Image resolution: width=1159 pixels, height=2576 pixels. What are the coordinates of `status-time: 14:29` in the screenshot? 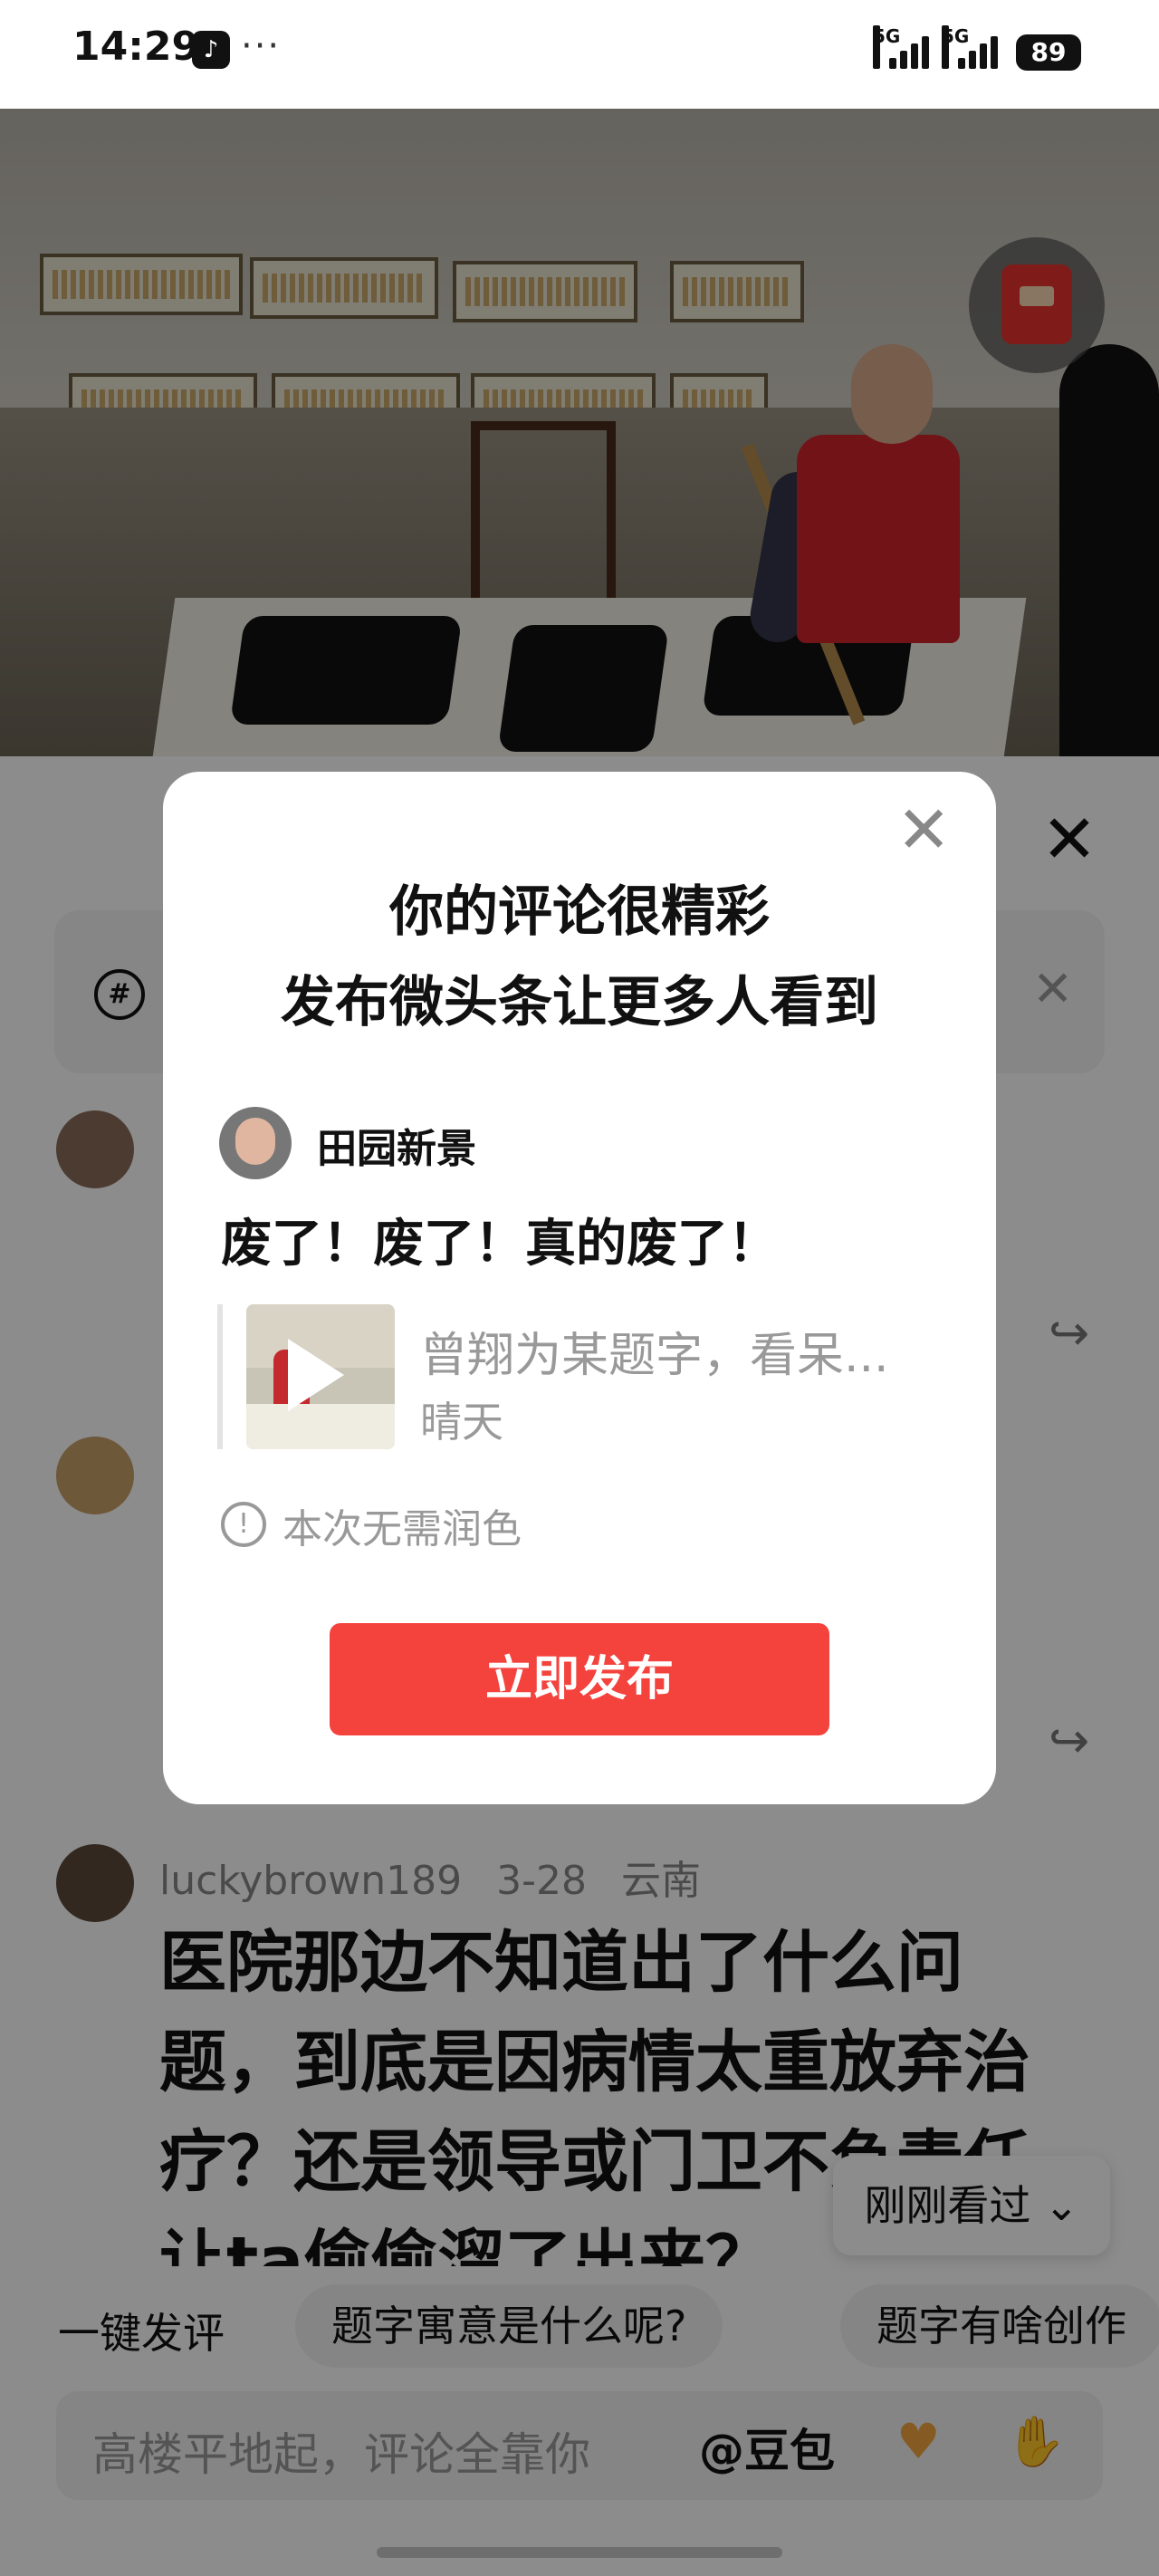 It's located at (136, 47).